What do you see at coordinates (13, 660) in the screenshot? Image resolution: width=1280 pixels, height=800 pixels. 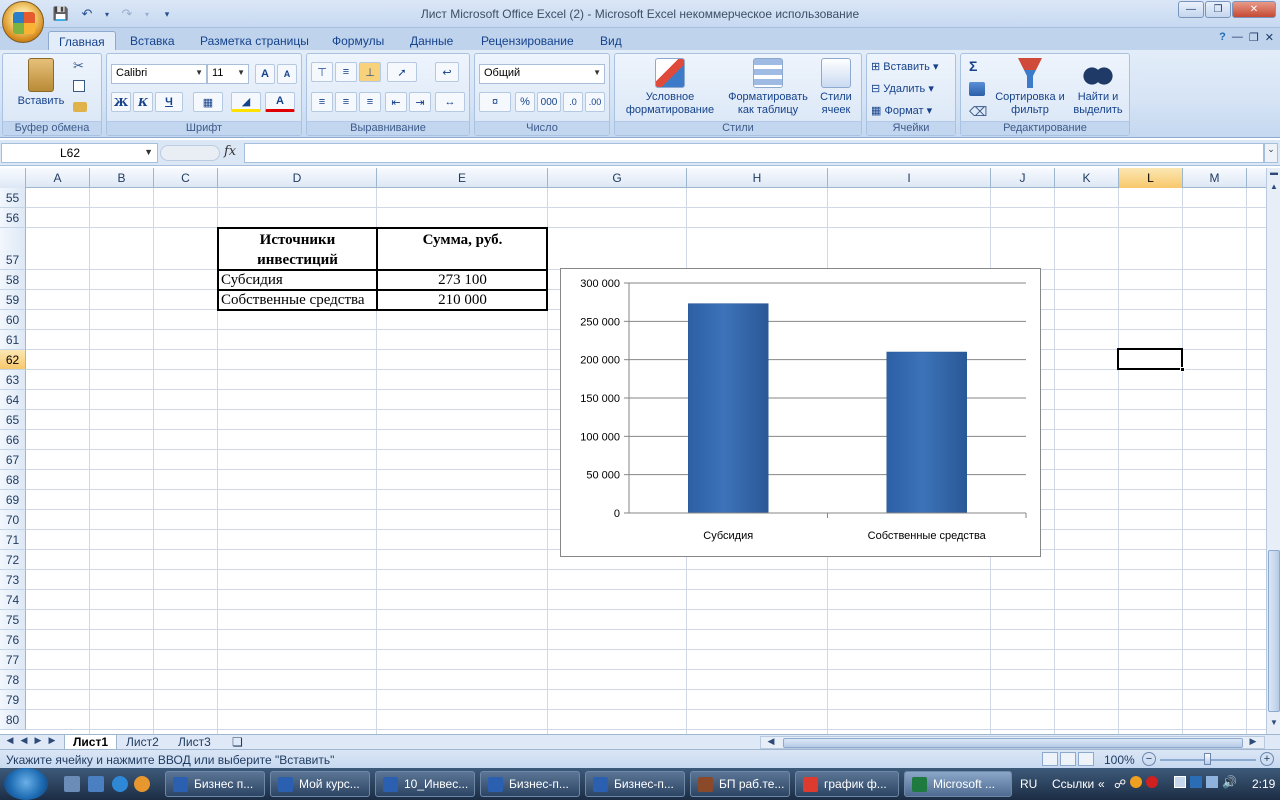 I see `row-header: 77` at bounding box center [13, 660].